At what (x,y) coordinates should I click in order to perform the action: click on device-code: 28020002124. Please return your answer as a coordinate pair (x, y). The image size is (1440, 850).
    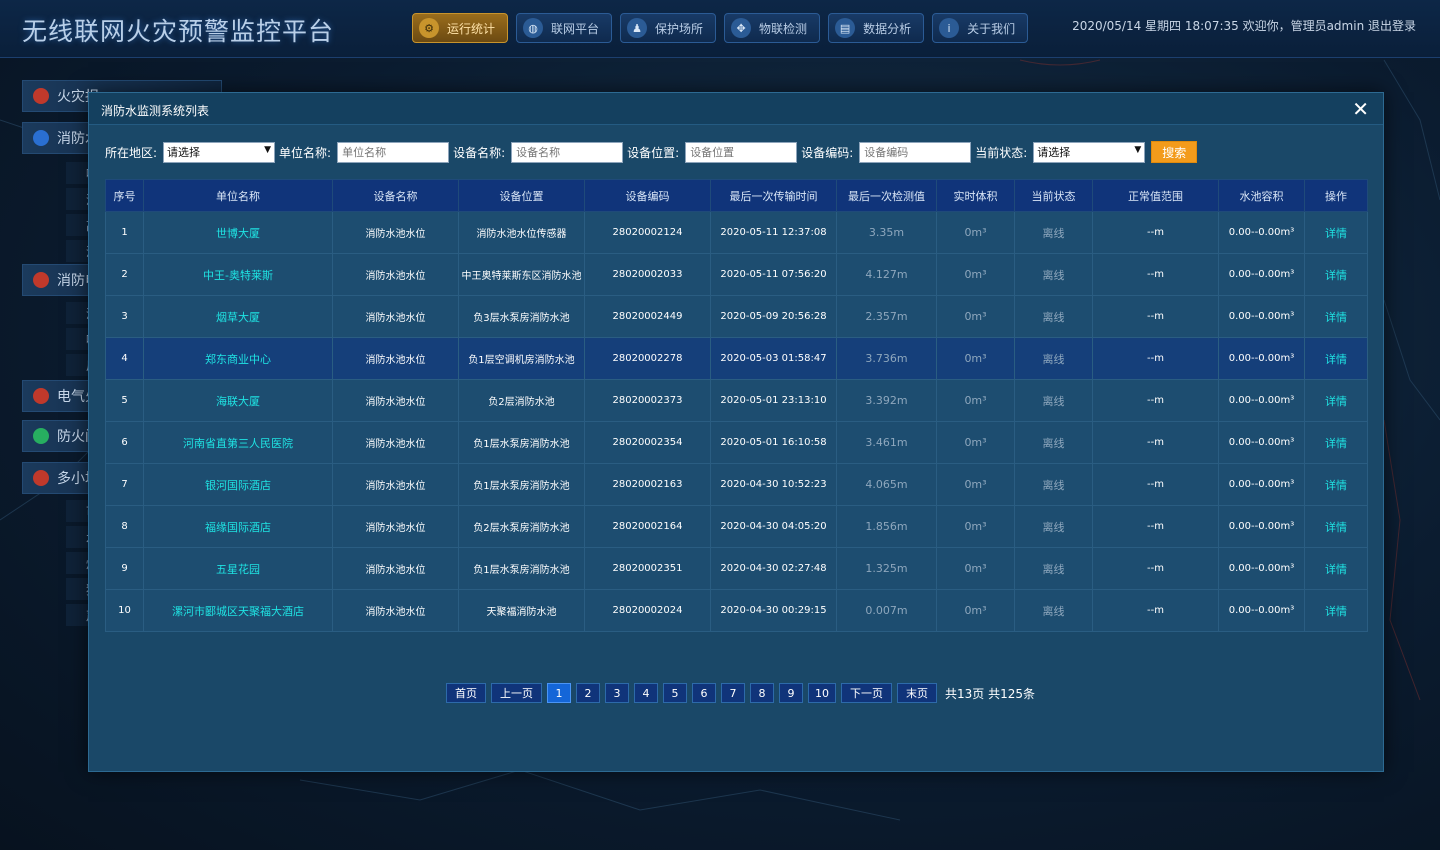
    Looking at the image, I should click on (647, 232).